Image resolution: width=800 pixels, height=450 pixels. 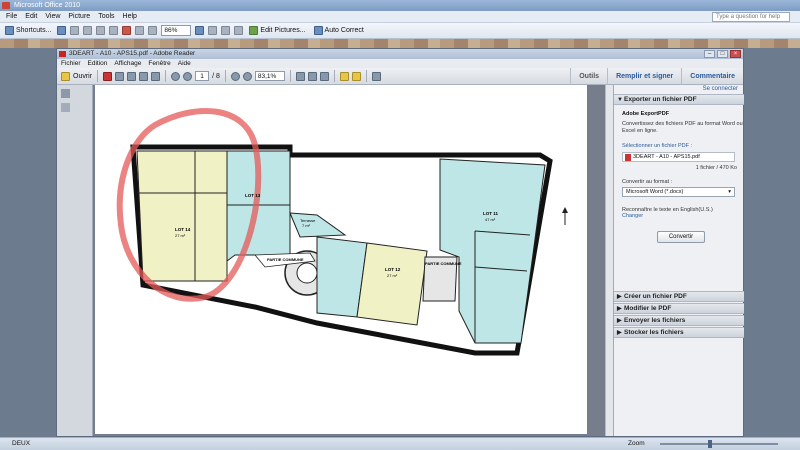 I want to click on create-pdf-section: ▶ Créer un fichier PDF, so click(x=679, y=296).